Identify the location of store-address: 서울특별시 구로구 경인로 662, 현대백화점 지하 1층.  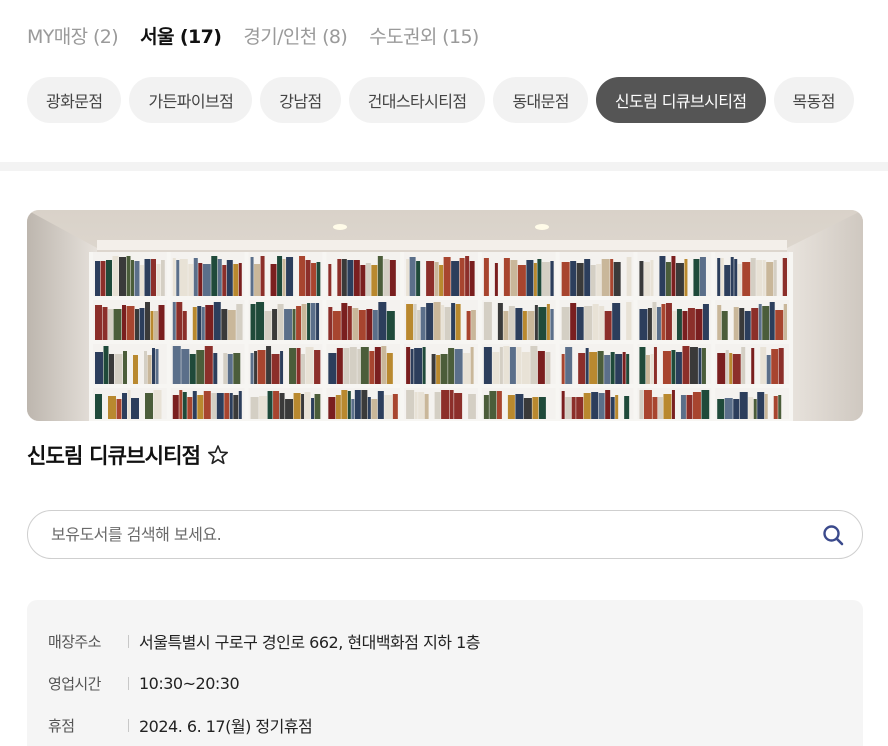
(310, 642).